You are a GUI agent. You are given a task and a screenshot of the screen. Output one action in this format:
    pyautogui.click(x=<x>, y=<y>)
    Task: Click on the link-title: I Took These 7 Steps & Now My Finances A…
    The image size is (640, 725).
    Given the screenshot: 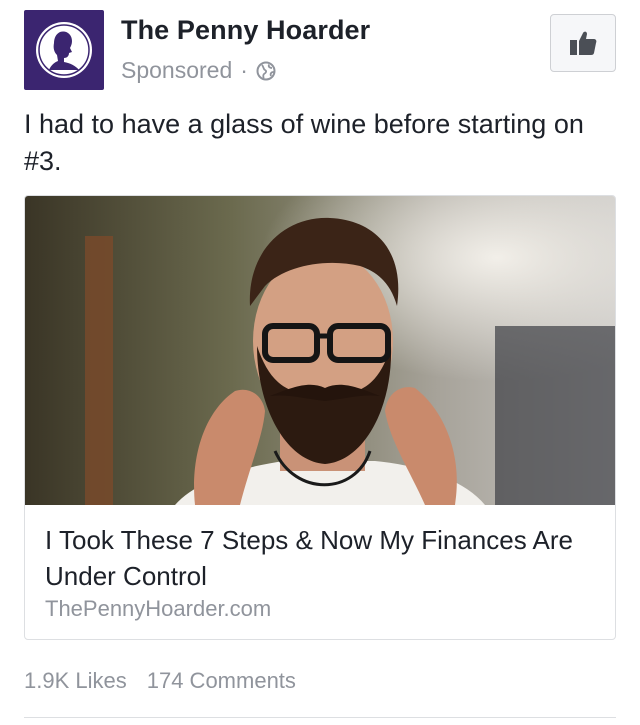 What is the action you would take?
    pyautogui.click(x=322, y=558)
    